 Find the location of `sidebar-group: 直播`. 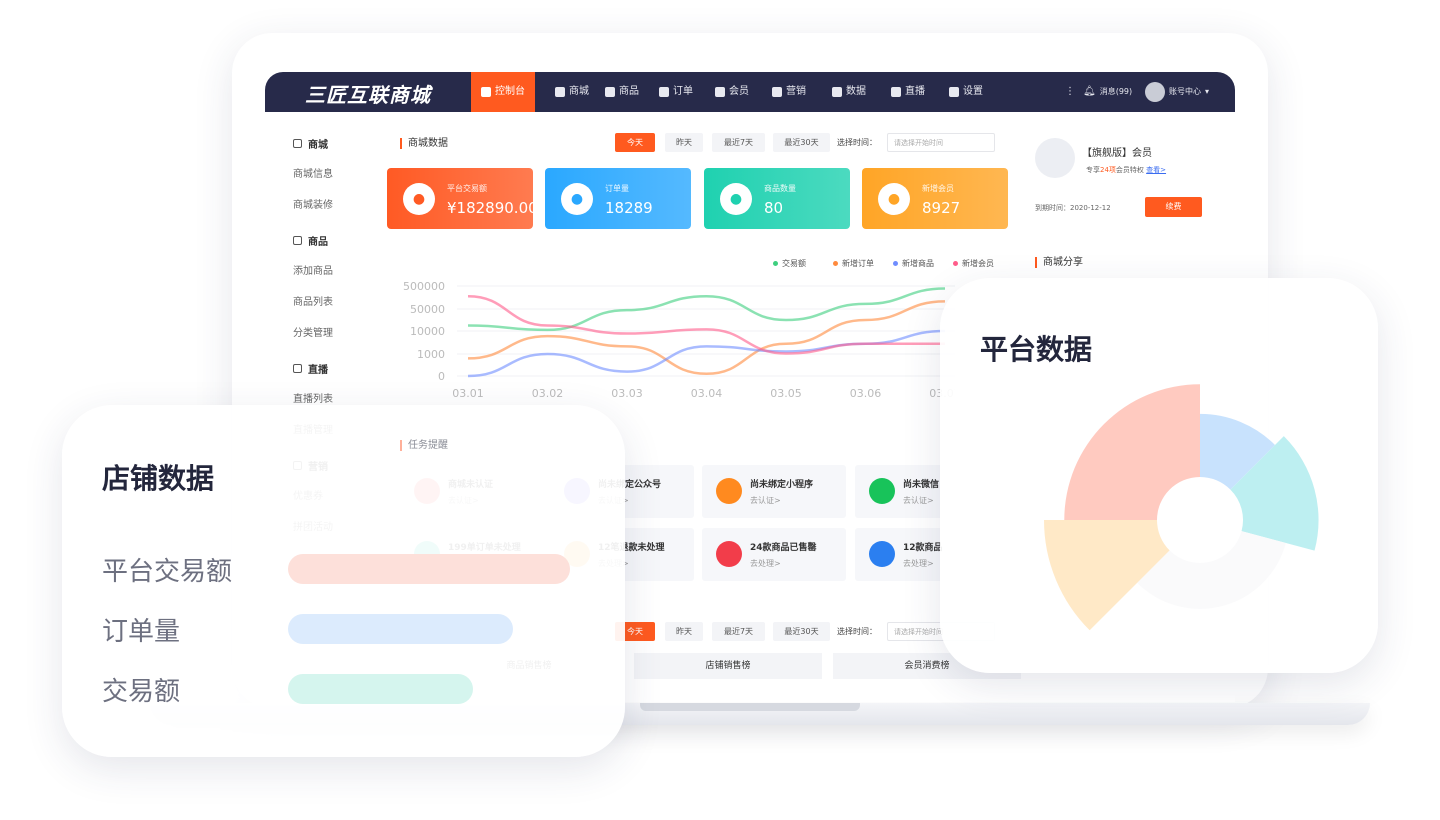

sidebar-group: 直播 is located at coordinates (310, 368).